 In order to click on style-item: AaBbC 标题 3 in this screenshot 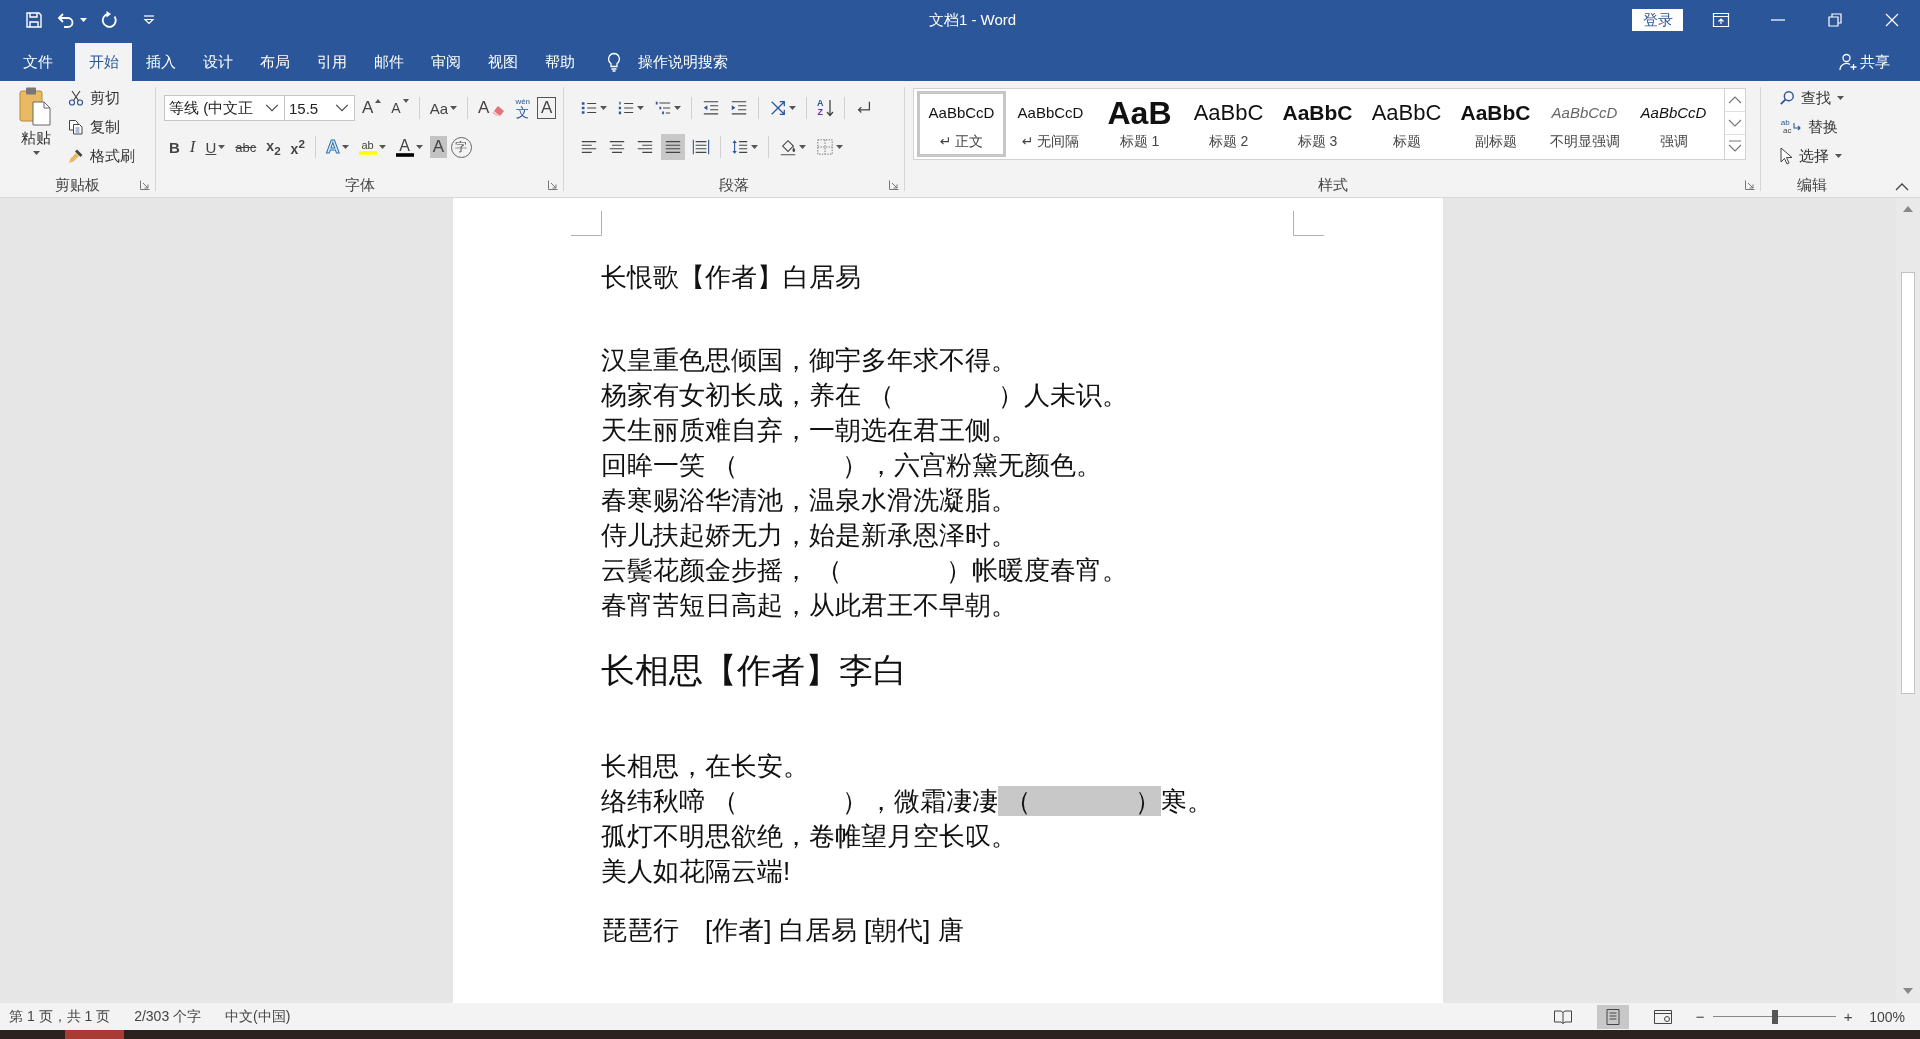, I will do `click(1317, 124)`.